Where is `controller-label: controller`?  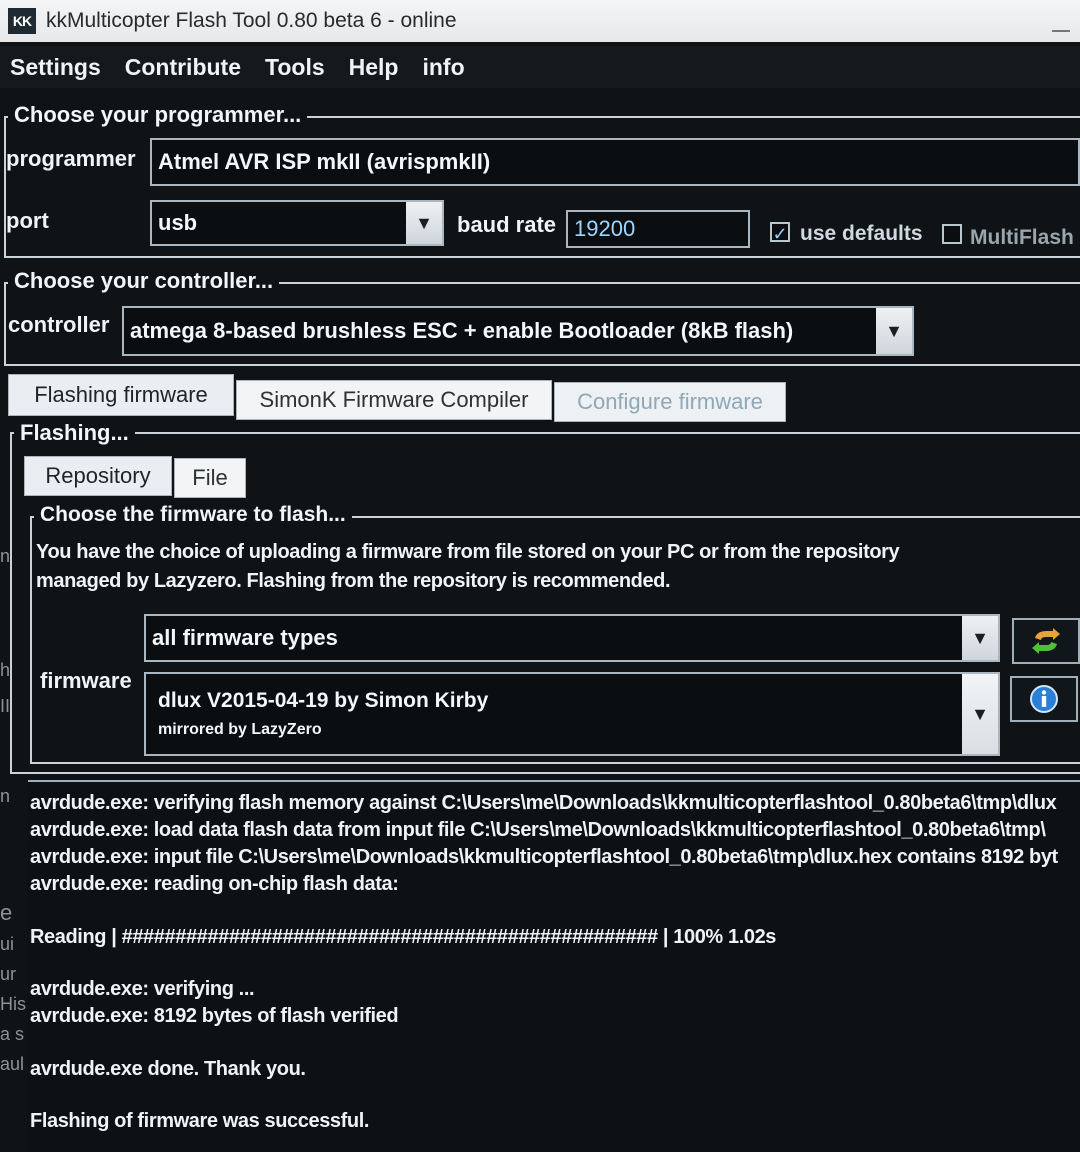 controller-label: controller is located at coordinates (59, 324).